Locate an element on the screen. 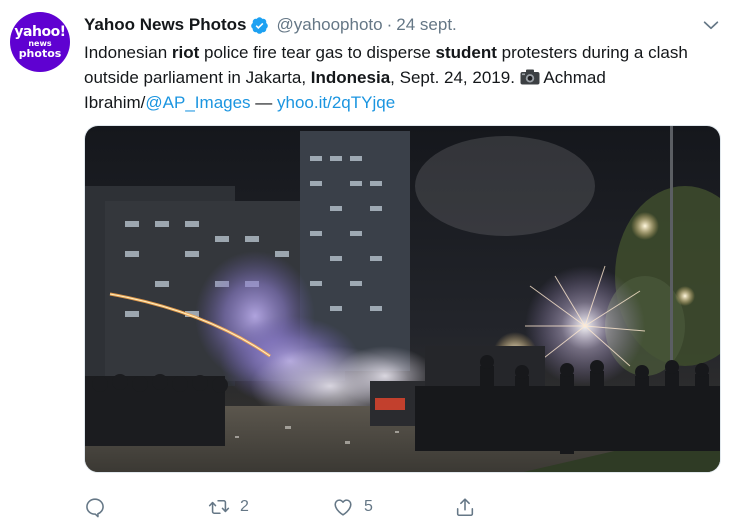 Image resolution: width=738 pixels, height=531 pixels. like-count: 5 is located at coordinates (368, 506).